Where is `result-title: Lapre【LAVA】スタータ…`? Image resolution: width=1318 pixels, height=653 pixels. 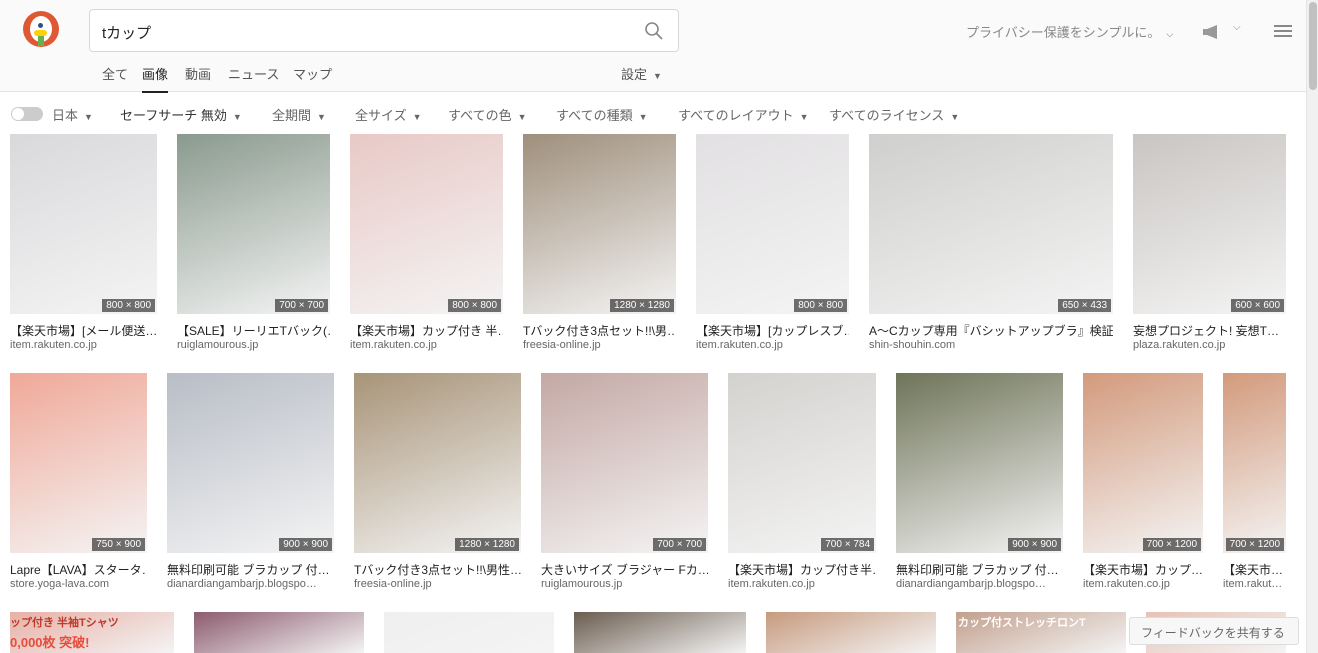 result-title: Lapre【LAVA】スタータ… is located at coordinates (78, 569).